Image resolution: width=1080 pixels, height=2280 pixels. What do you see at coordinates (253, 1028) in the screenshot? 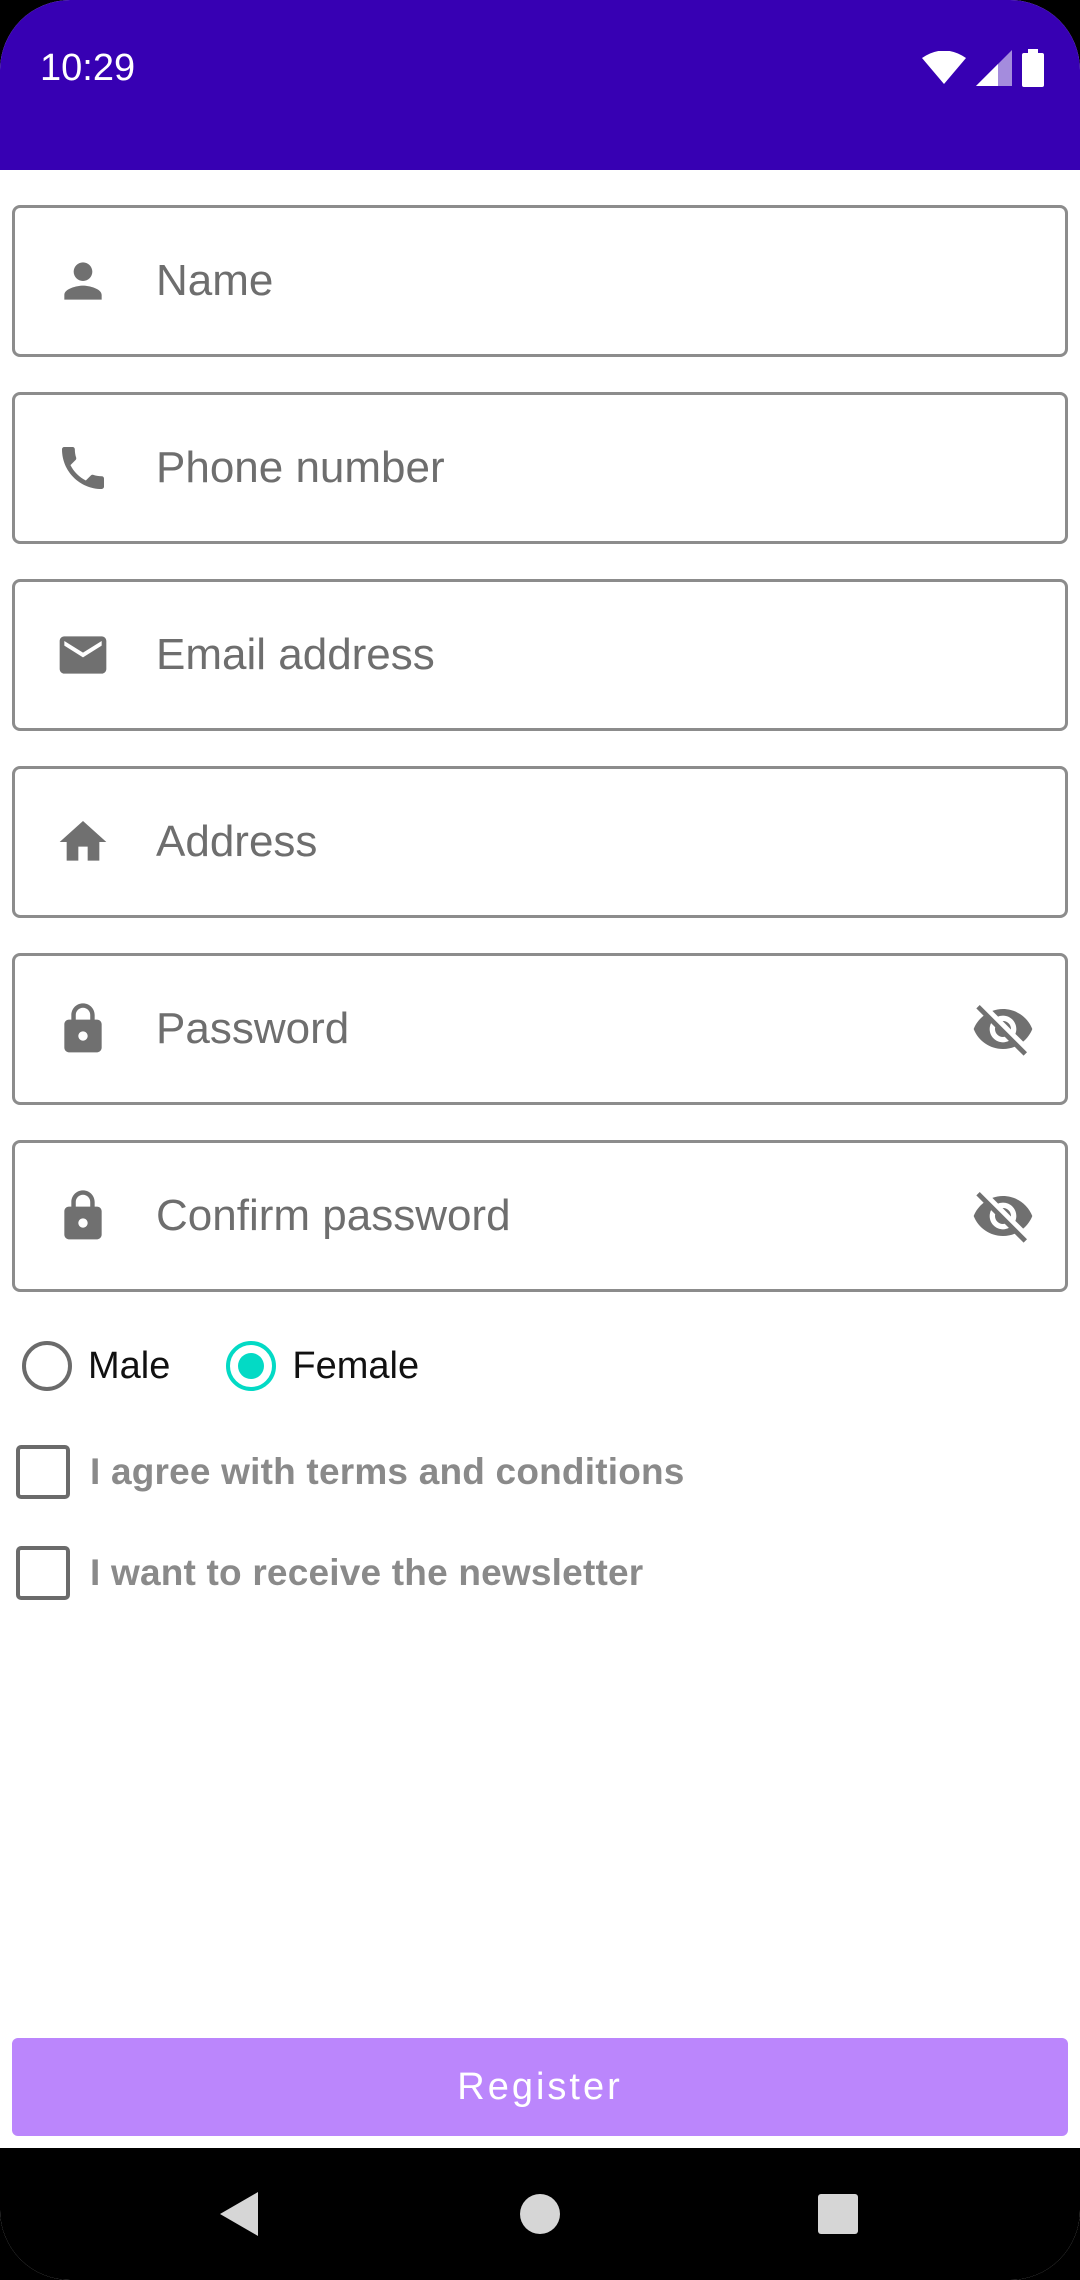
I see `password-placeholder: Password` at bounding box center [253, 1028].